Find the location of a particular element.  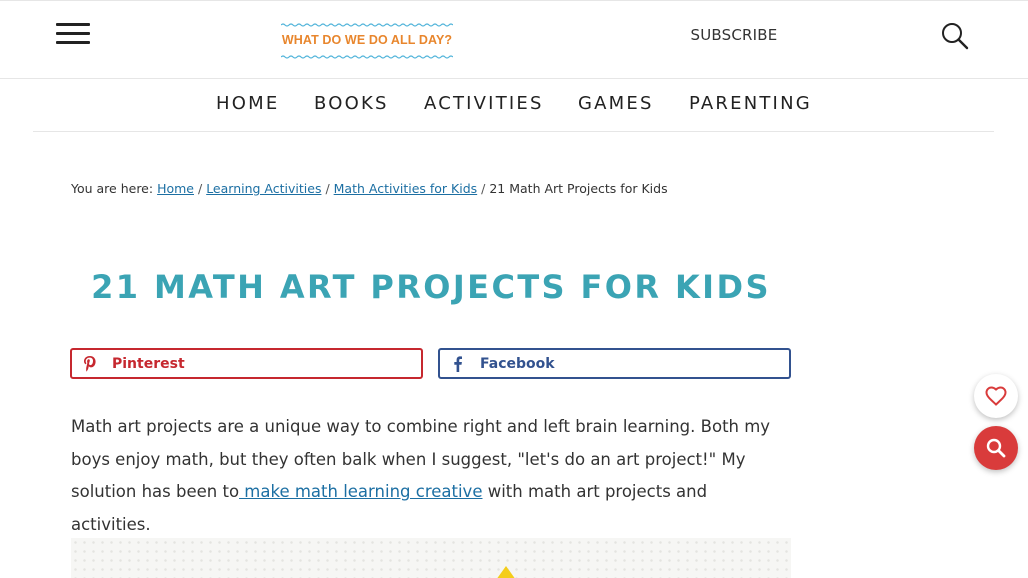

zoom-search-button is located at coordinates (996, 448).